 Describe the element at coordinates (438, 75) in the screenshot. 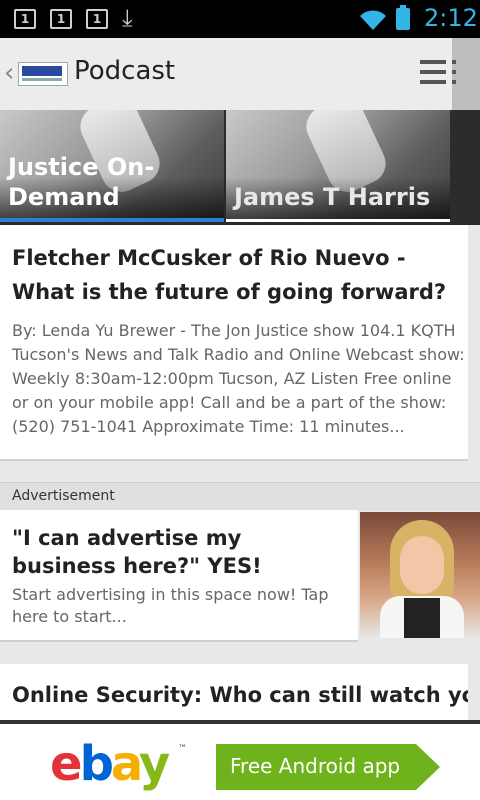

I see `menu-icon` at that location.